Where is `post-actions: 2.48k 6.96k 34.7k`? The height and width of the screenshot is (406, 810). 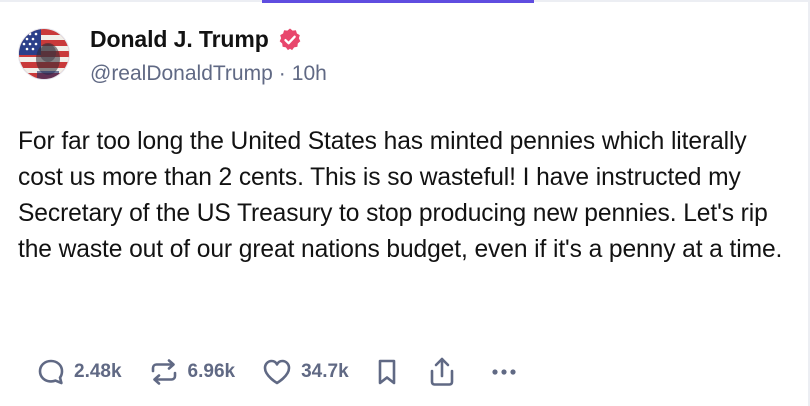
post-actions: 2.48k 6.96k 34.7k is located at coordinates (277, 372).